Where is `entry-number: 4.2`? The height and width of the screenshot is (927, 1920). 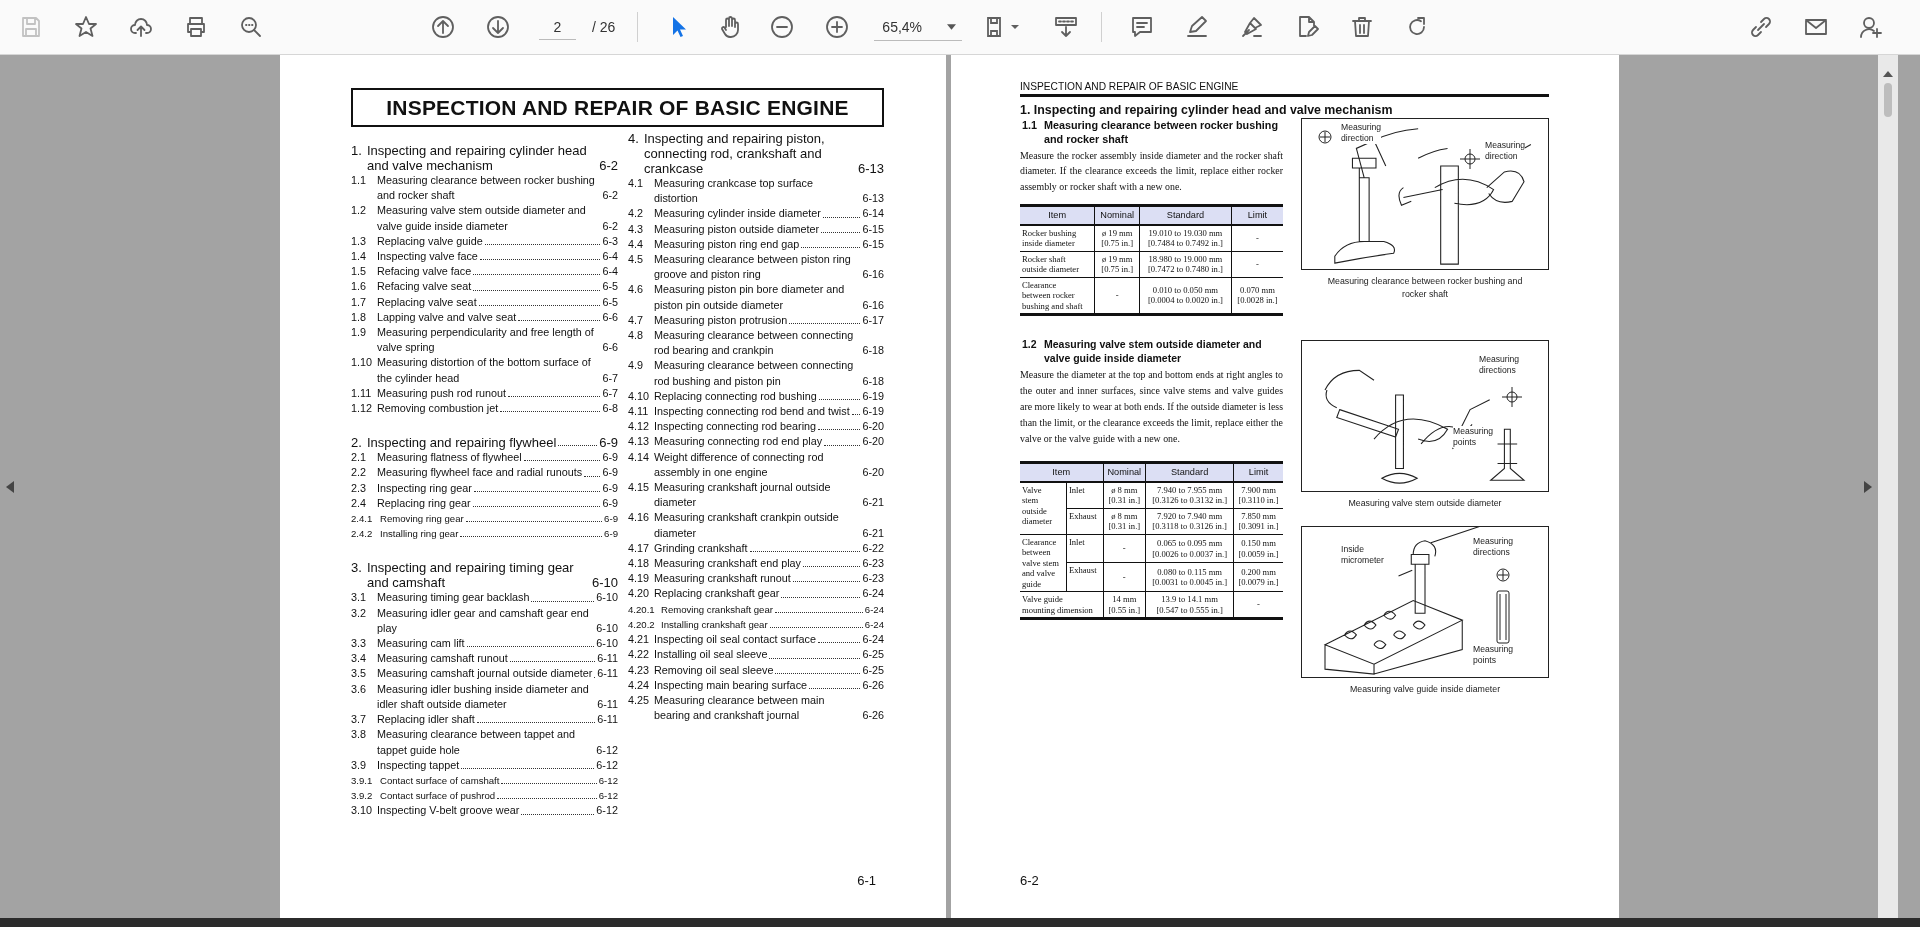
entry-number: 4.2 is located at coordinates (636, 214).